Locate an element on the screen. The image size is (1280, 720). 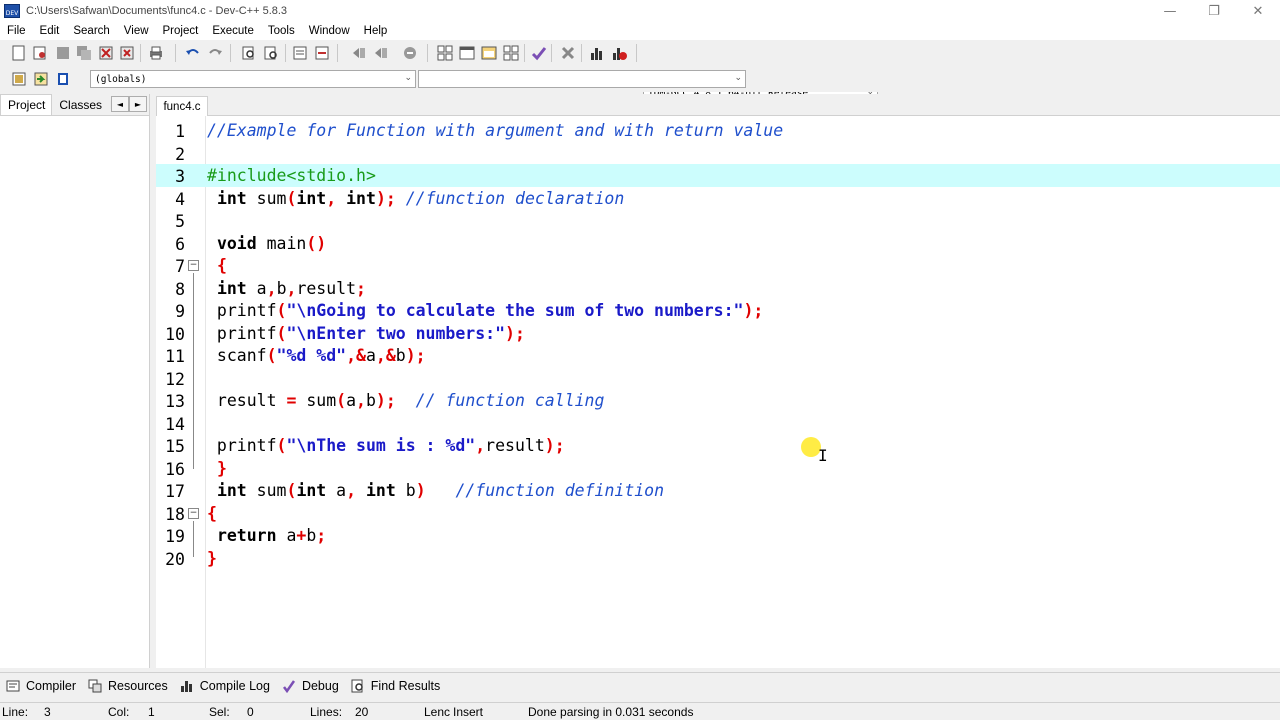
code-line: 6 void main() is located at coordinates (718, 243).